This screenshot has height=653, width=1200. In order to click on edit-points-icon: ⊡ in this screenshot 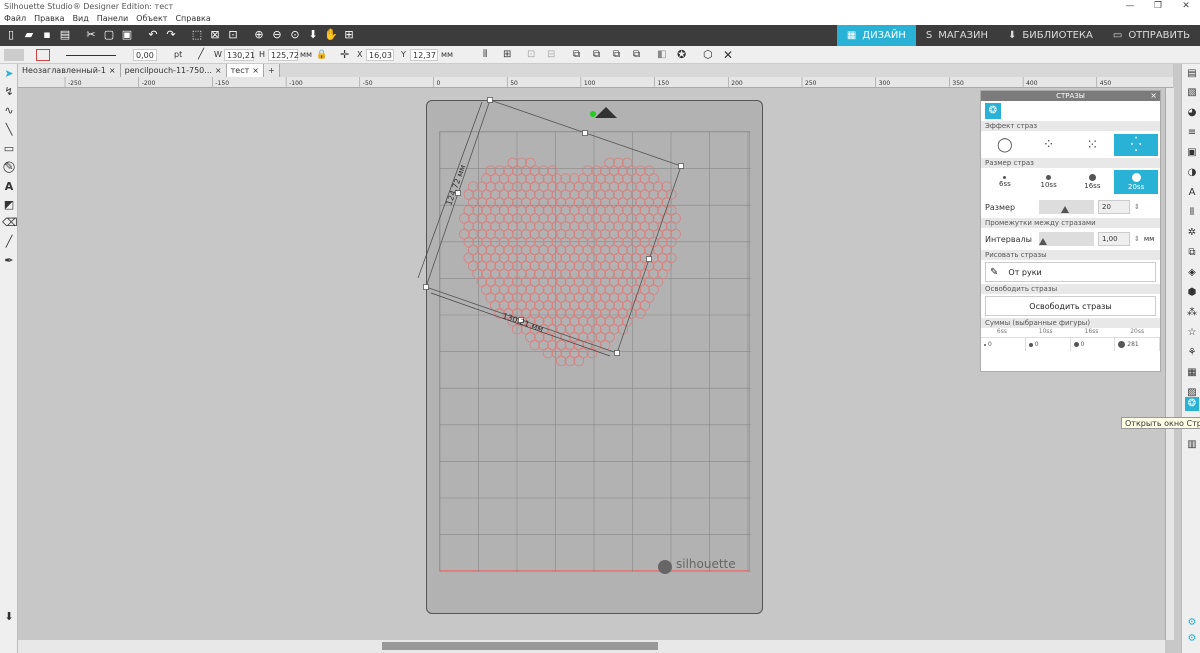, I will do `click(233, 35)`.